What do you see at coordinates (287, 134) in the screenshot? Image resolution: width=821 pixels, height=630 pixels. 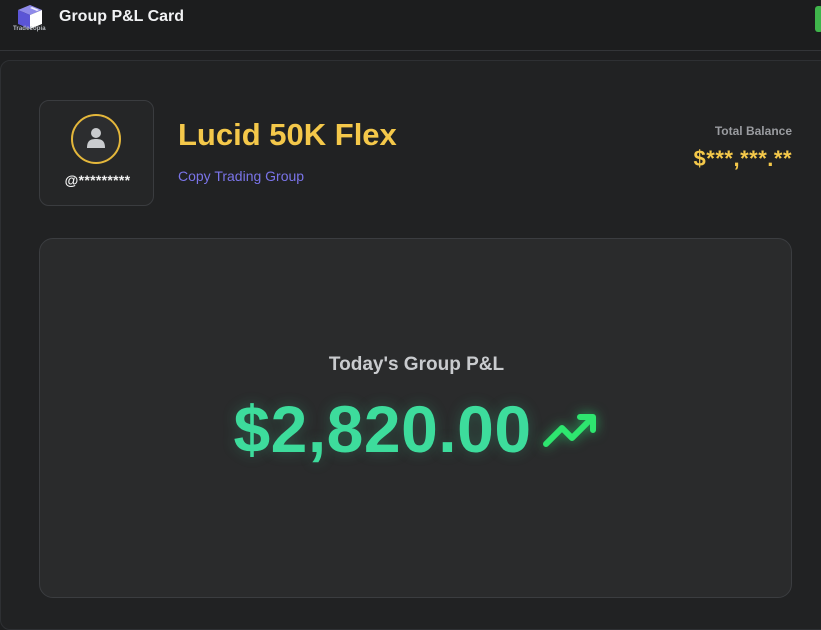 I see `group-name: Lucid 50K Flex` at bounding box center [287, 134].